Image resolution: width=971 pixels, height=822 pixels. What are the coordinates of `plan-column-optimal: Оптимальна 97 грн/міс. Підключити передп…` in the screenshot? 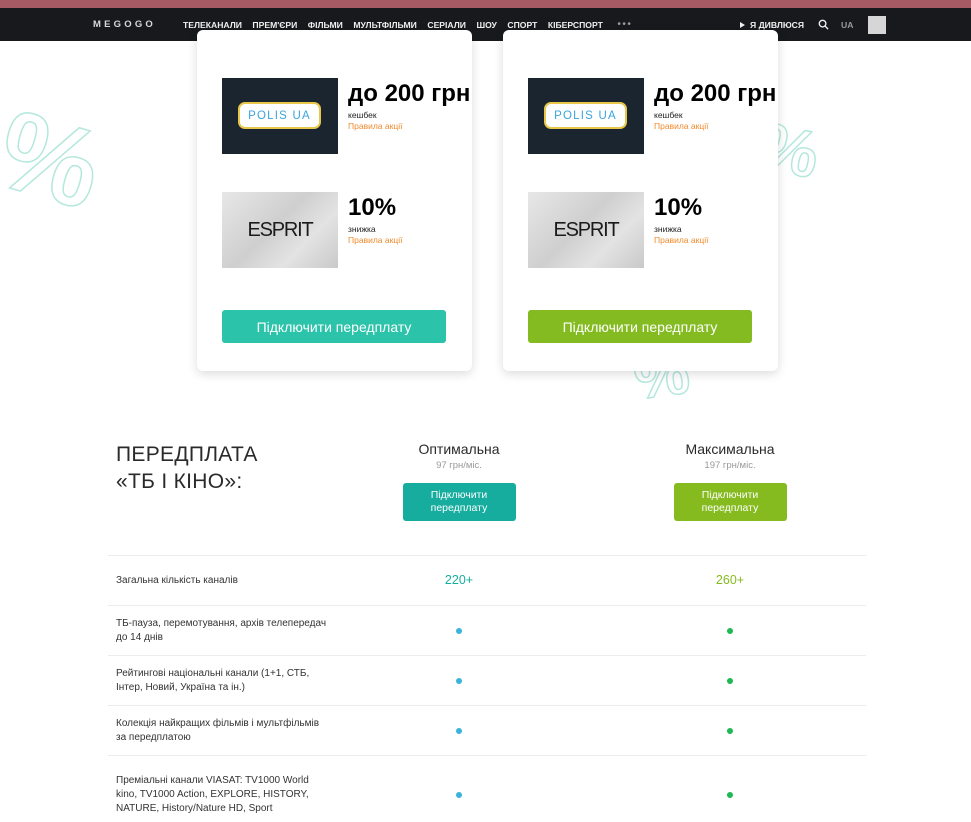 It's located at (459, 481).